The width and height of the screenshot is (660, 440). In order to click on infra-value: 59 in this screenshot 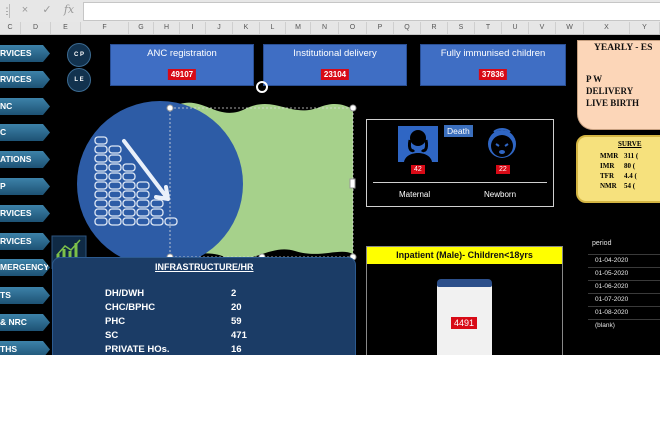, I will do `click(236, 321)`.